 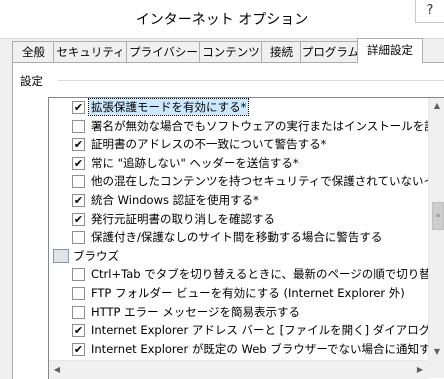 I want to click on setting-row: 署名が無効な場合でもソフトウェアの実行またはインストールを許可する, so click(x=246, y=126).